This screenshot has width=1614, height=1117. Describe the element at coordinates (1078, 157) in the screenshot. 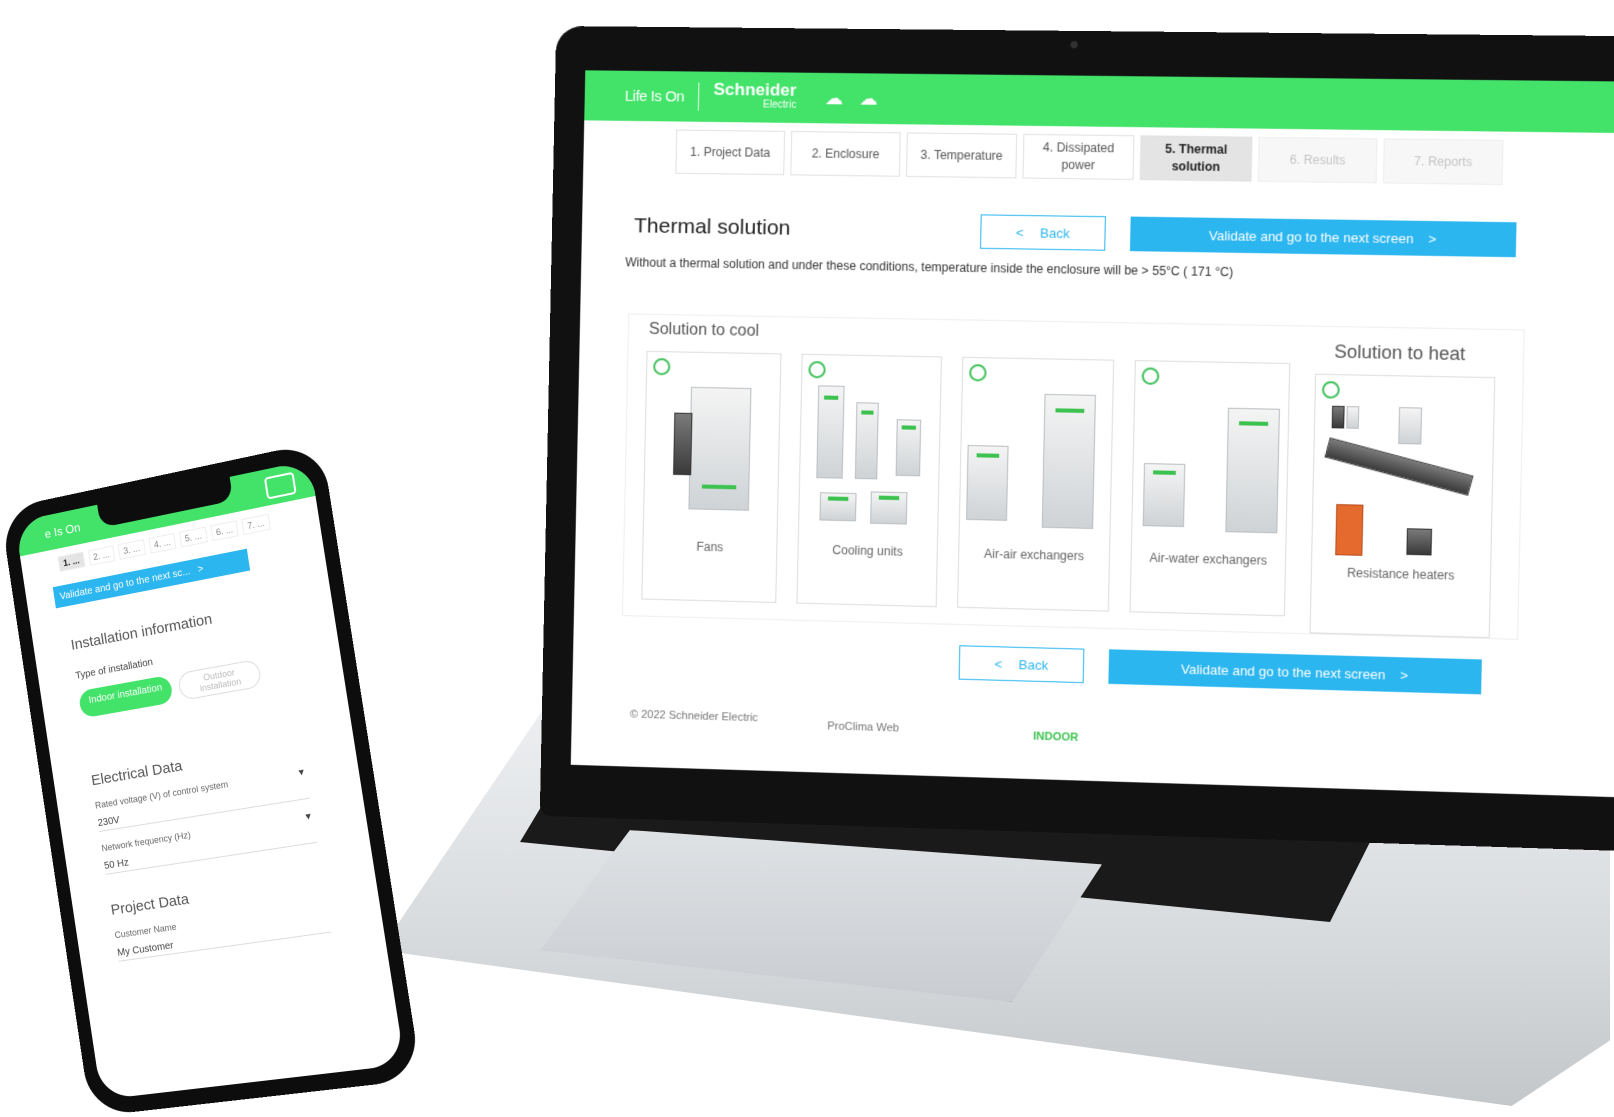

I see `step-dissipated-power: 4. Dissipated power` at that location.